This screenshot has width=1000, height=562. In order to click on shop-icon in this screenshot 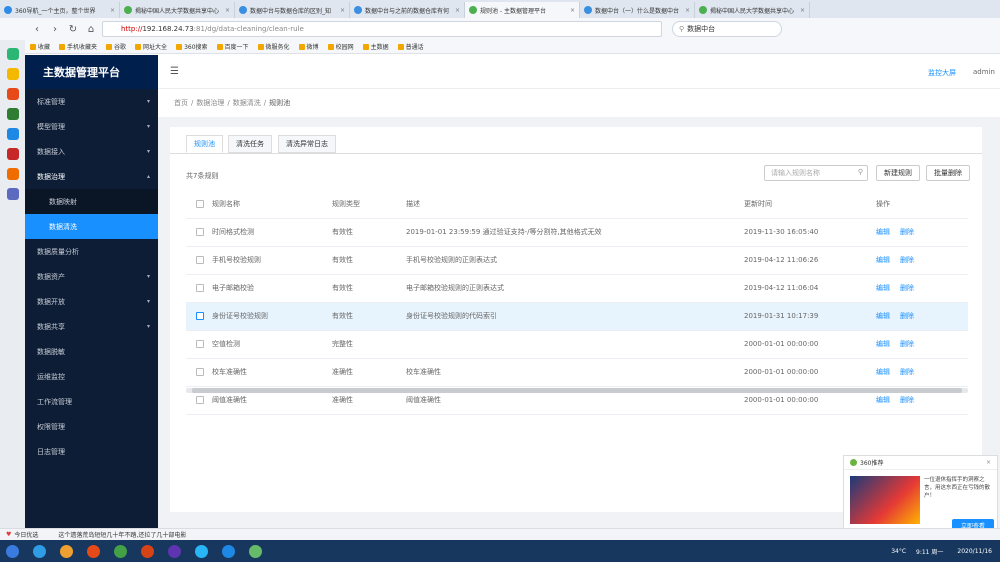, I will do `click(12, 174)`.